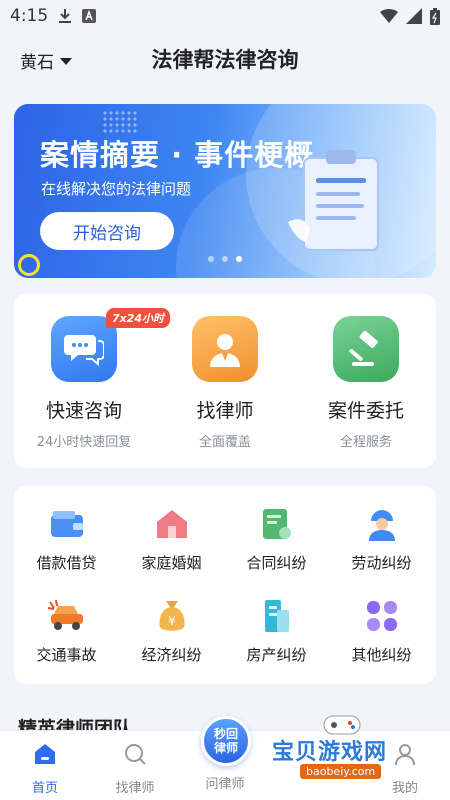  I want to click on category-economy: ¥ 经济纠纷, so click(171, 630).